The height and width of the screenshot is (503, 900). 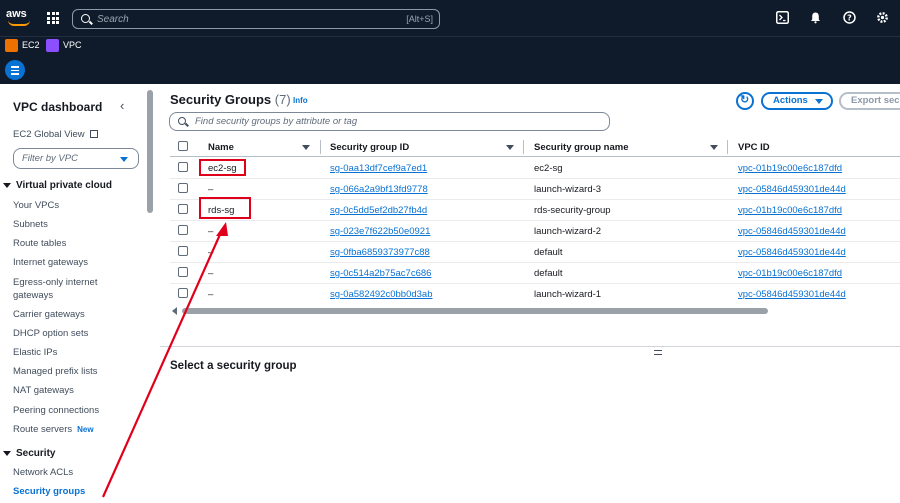 I want to click on aws-logo-text: aws, so click(x=16, y=14).